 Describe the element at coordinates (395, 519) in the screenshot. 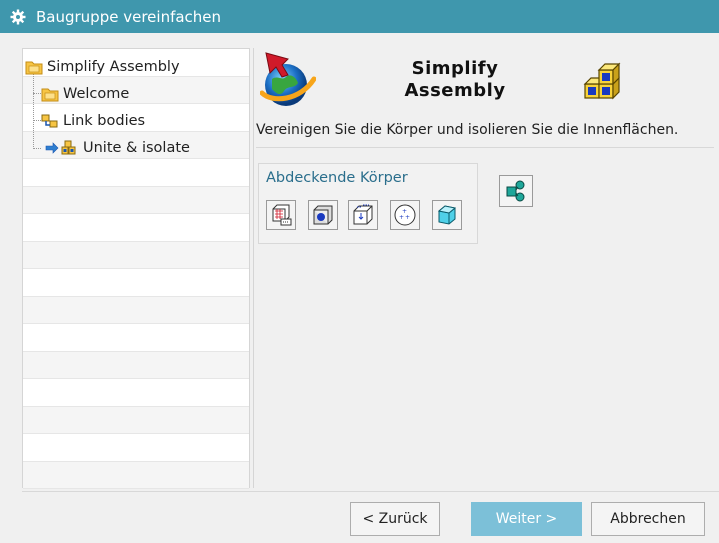

I see `back-button: < Zurück` at that location.